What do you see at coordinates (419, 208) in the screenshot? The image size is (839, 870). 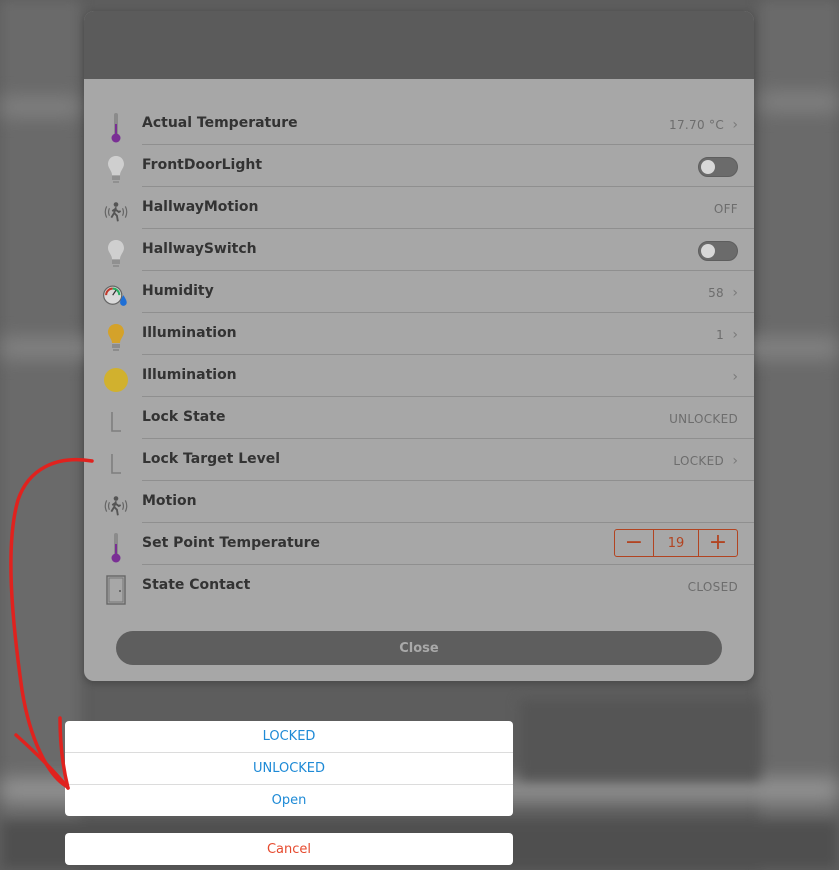 I see `row-hallway-motion: HallwayMotion OFF` at bounding box center [419, 208].